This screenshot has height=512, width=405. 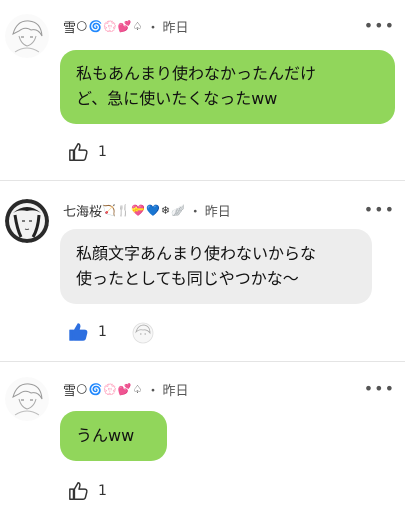 I want to click on emoji-bow: 🏹, so click(x=109, y=210).